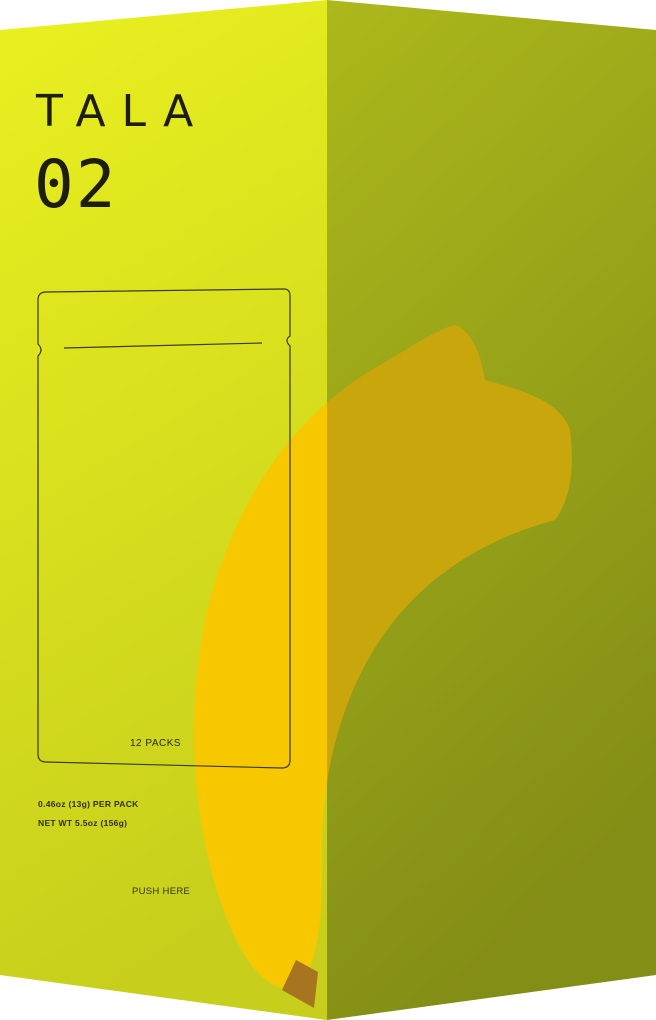 This screenshot has width=656, height=1020. What do you see at coordinates (88, 804) in the screenshot?
I see `per-pack-weight: 0.46oz (13g) PER PACK` at bounding box center [88, 804].